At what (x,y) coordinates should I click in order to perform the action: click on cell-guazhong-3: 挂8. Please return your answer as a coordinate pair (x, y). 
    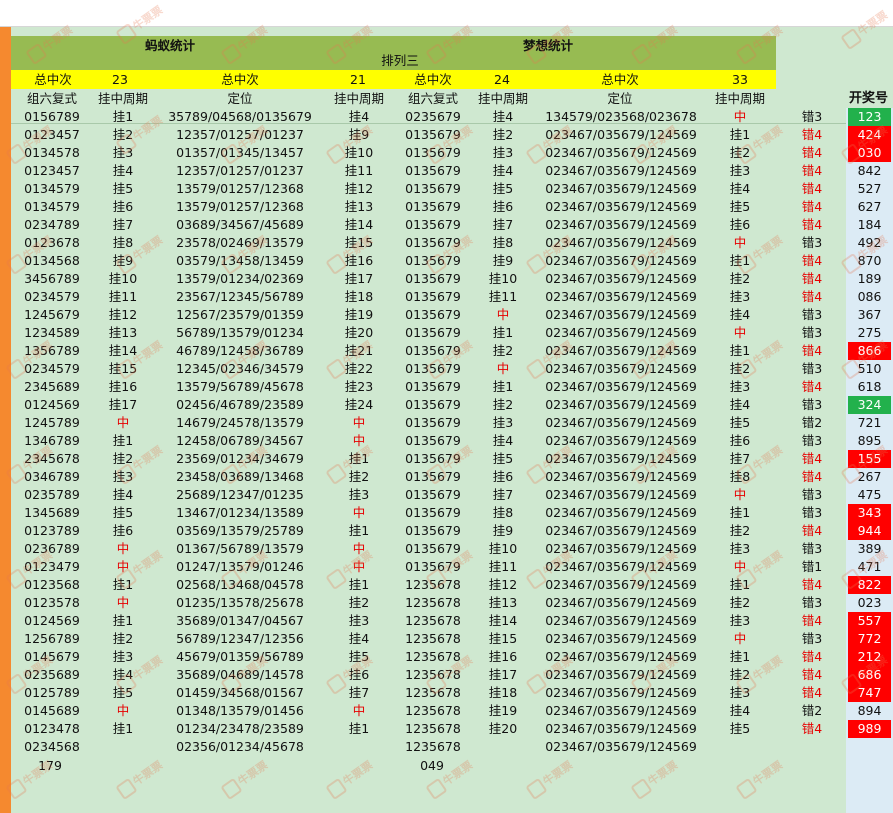
    Looking at the image, I should click on (503, 242).